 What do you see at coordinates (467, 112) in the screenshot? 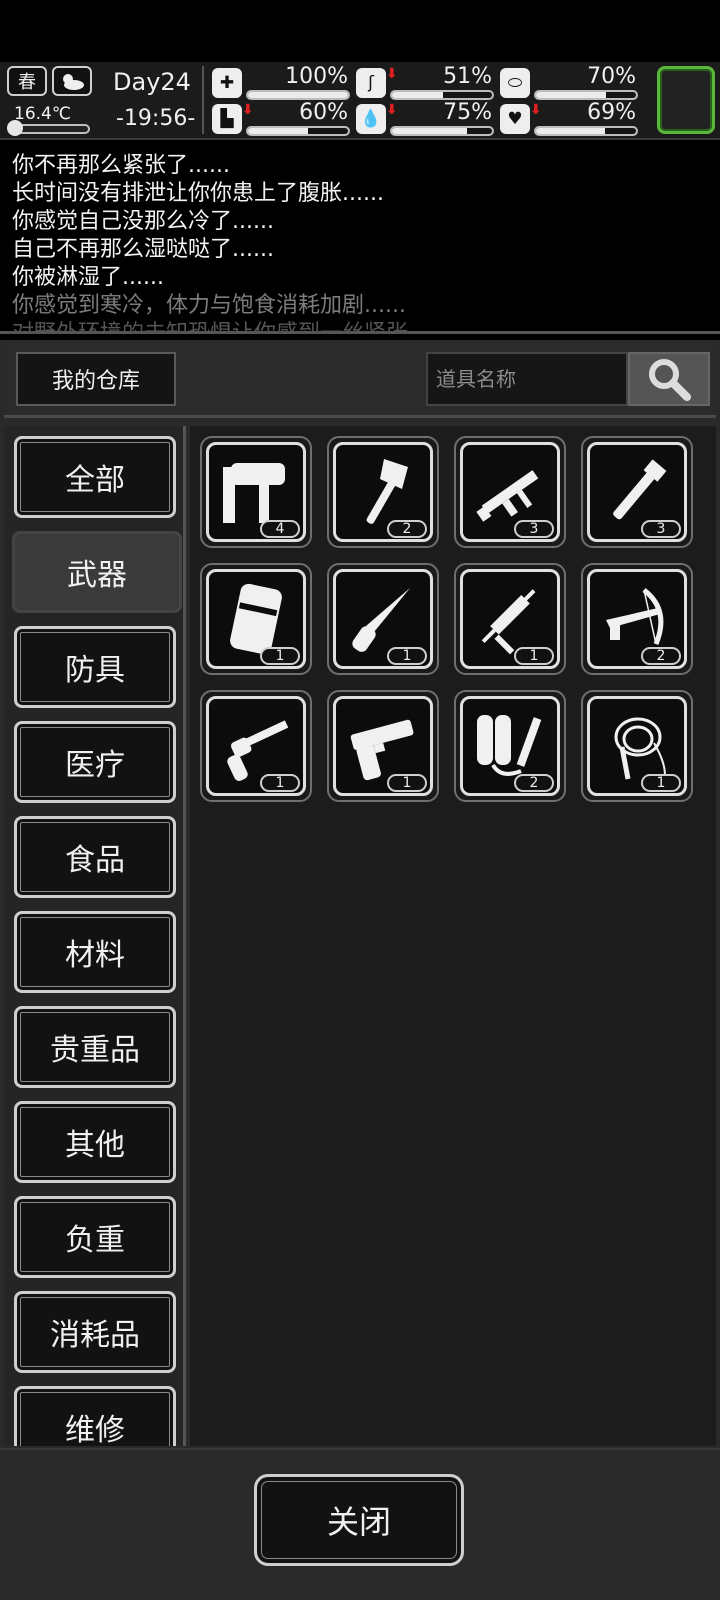
I see `stat-value: 75%` at bounding box center [467, 112].